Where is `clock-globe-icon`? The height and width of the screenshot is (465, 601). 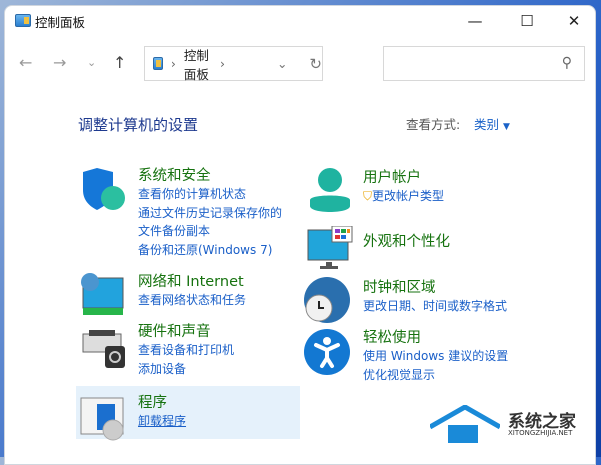
clock-globe-icon is located at coordinates (327, 300).